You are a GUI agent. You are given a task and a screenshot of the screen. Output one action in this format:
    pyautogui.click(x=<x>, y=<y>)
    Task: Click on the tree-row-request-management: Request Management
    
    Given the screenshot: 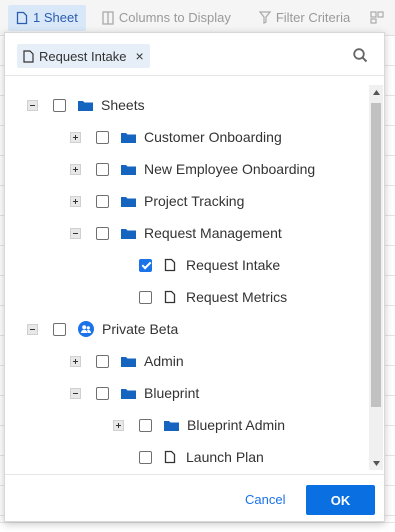 What is the action you would take?
    pyautogui.click(x=176, y=233)
    